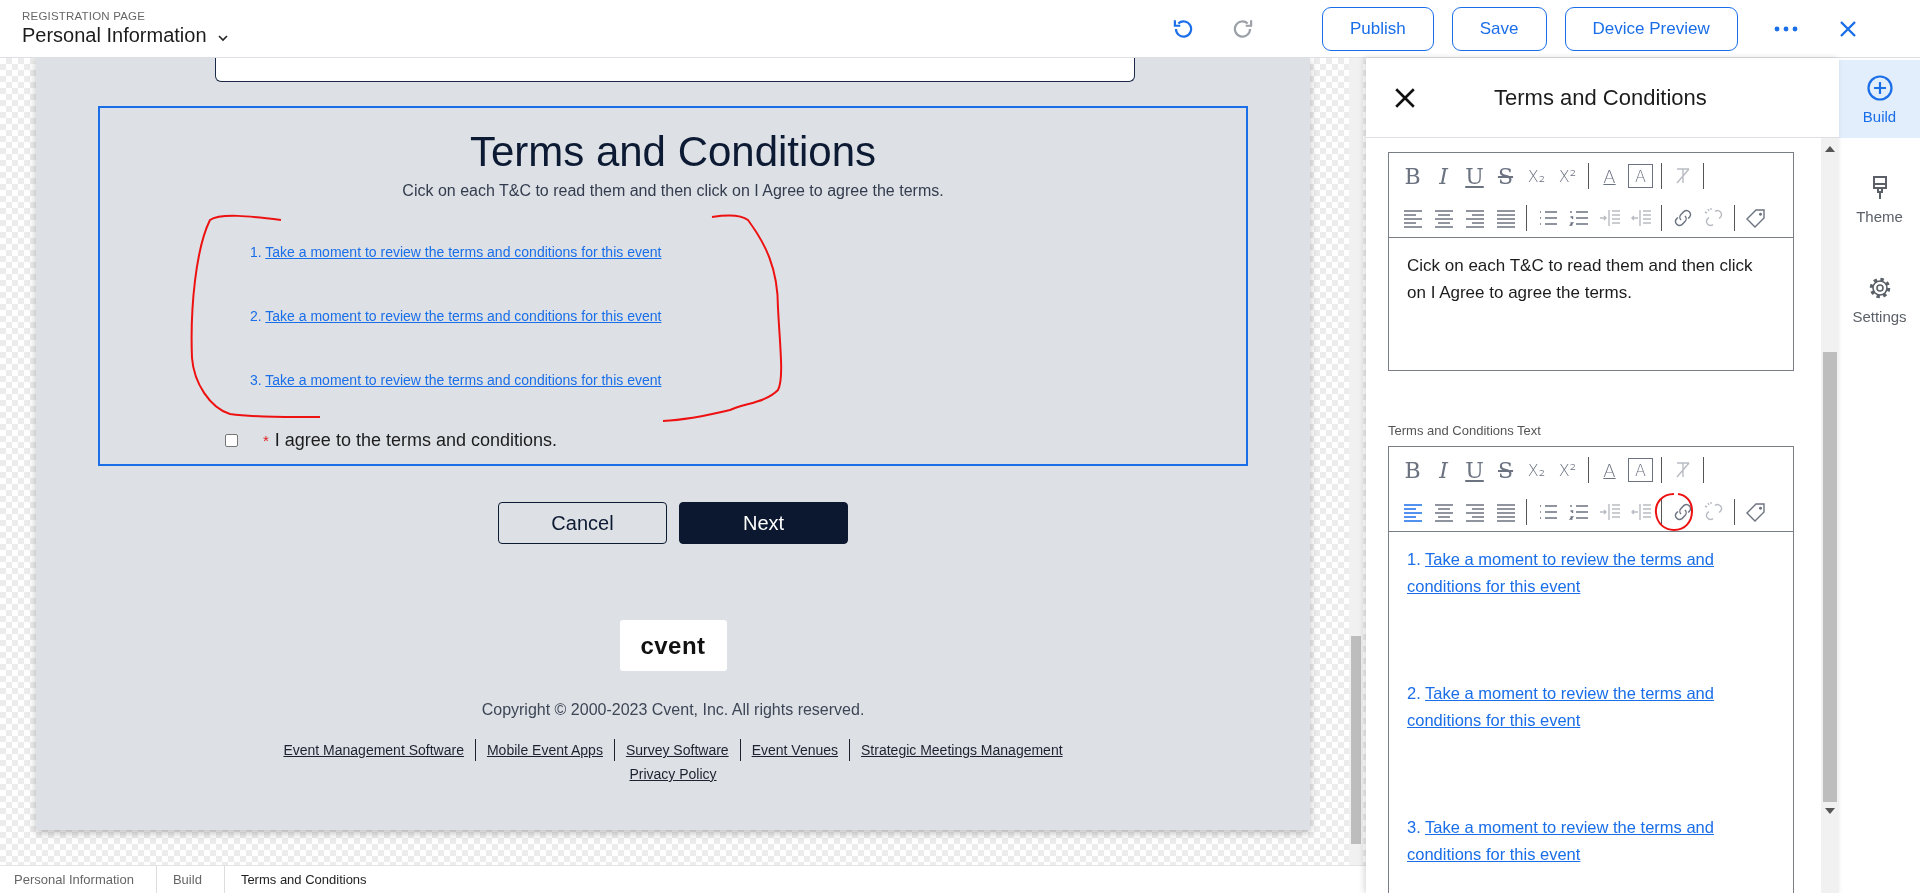 This screenshot has height=893, width=1920. What do you see at coordinates (1583, 279) in the screenshot?
I see `editor-text: Cick on each T&C to read them and then click on I Agree to agree the terms.` at bounding box center [1583, 279].